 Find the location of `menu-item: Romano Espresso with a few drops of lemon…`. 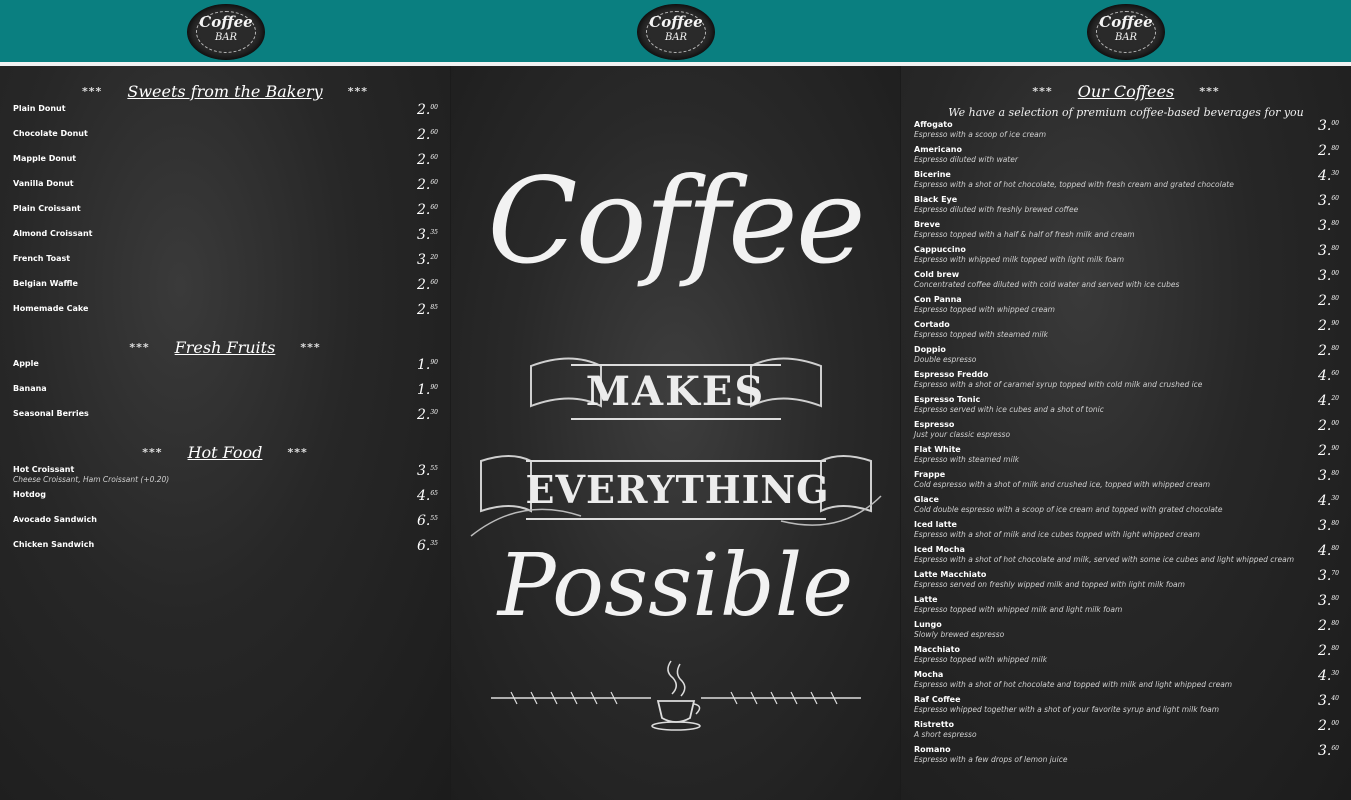

menu-item: Romano Espresso with a few drops of lemon… is located at coordinates (1126, 756).